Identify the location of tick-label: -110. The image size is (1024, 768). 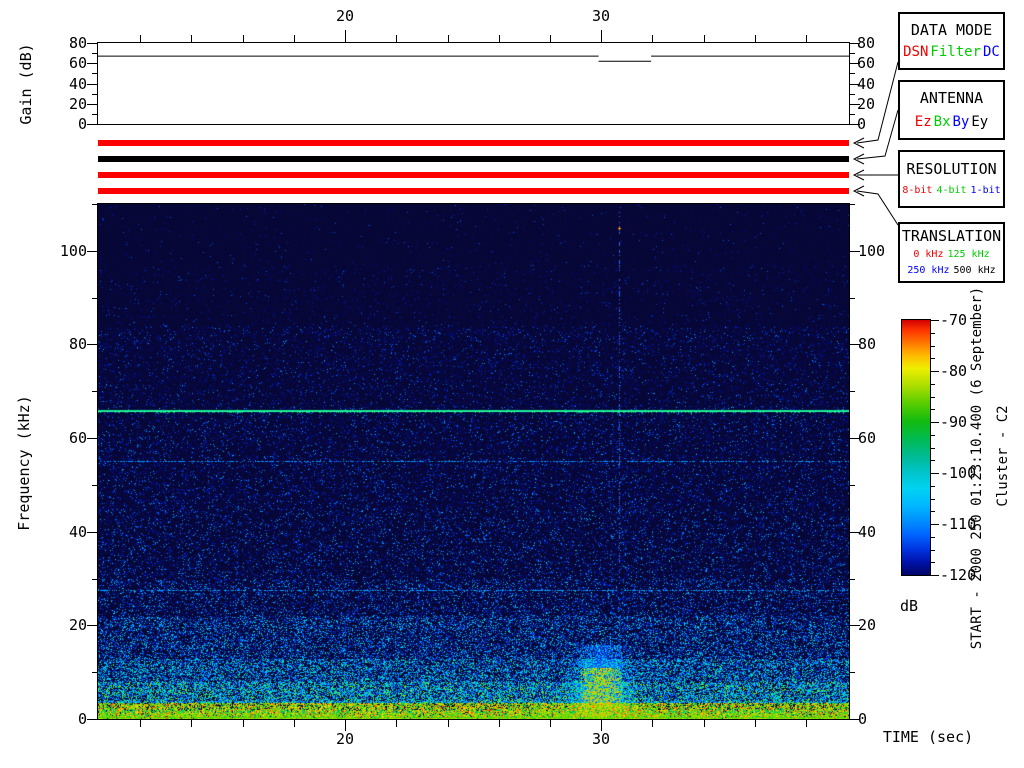
(958, 524).